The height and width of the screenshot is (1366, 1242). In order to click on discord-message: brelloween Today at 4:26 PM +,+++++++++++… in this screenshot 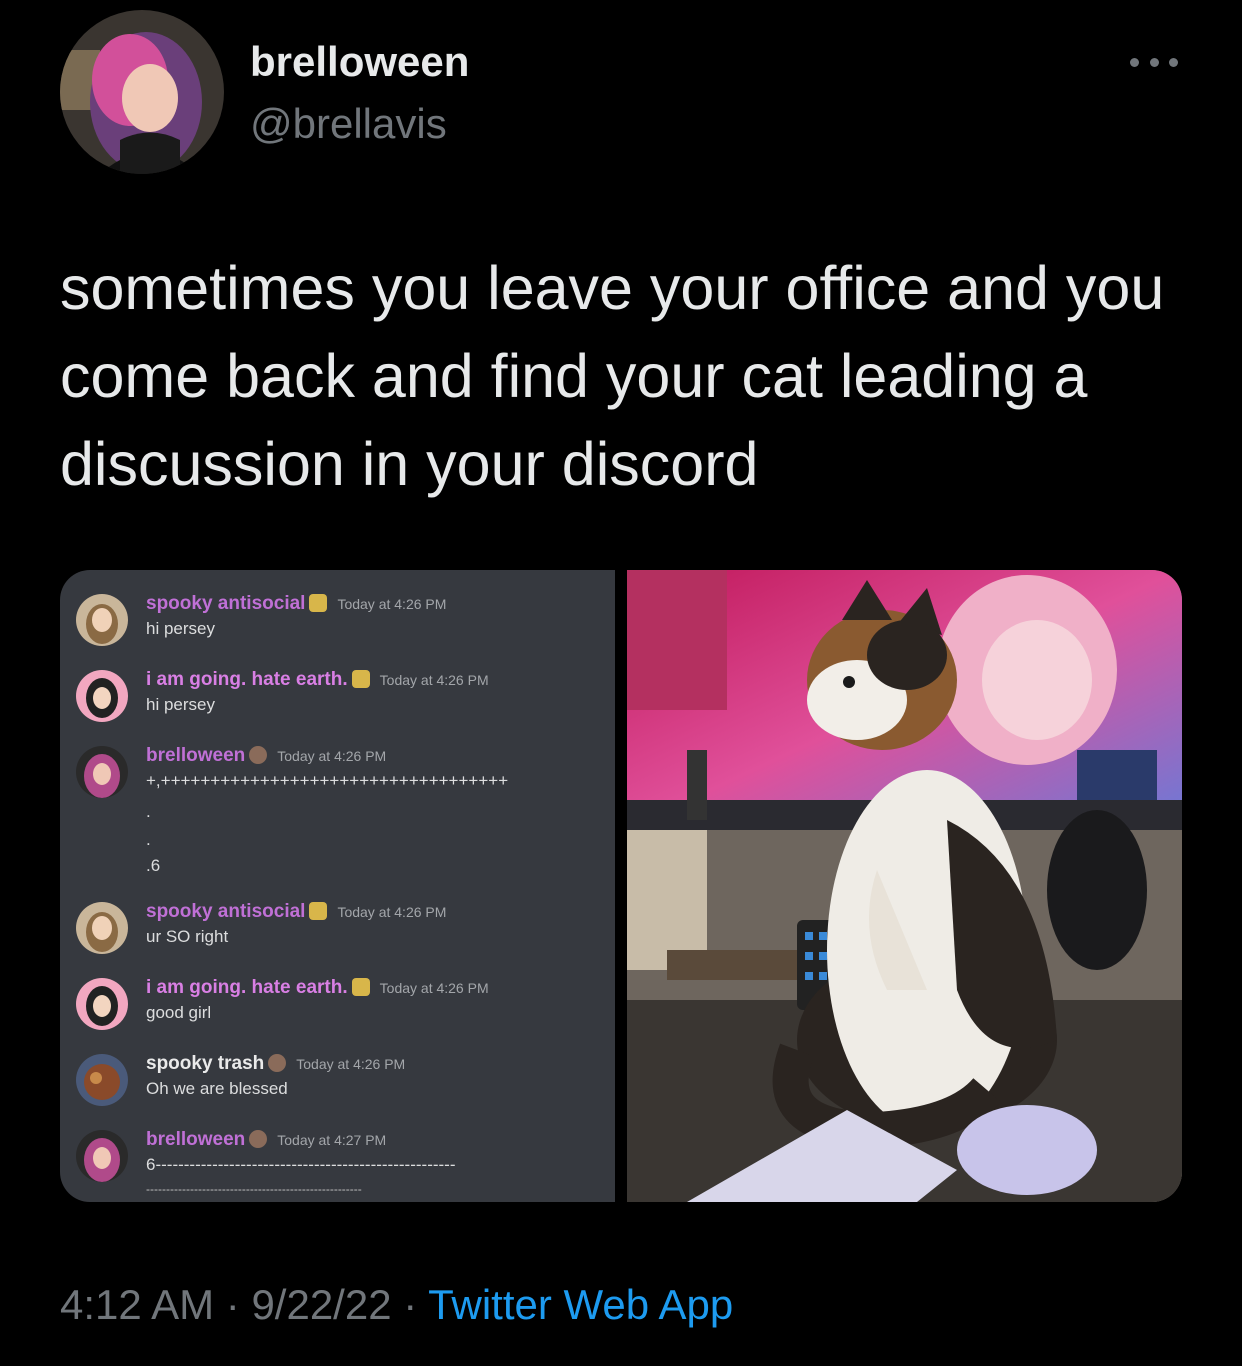, I will do `click(341, 779)`.